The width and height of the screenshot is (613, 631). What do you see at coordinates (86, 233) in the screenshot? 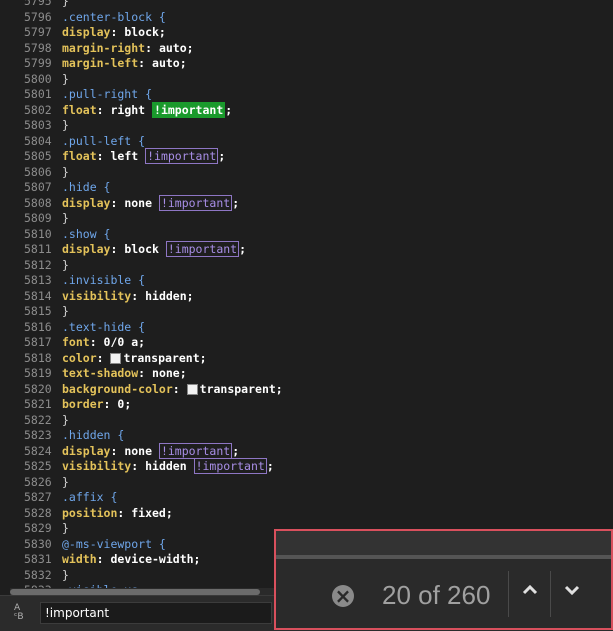
I see `code-token: .show {` at bounding box center [86, 233].